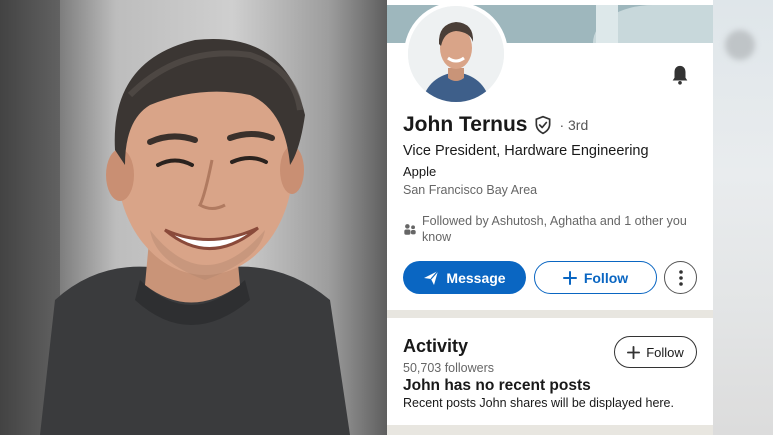 This screenshot has width=773, height=435. What do you see at coordinates (470, 190) in the screenshot?
I see `profile-location: San Francisco Bay Area` at bounding box center [470, 190].